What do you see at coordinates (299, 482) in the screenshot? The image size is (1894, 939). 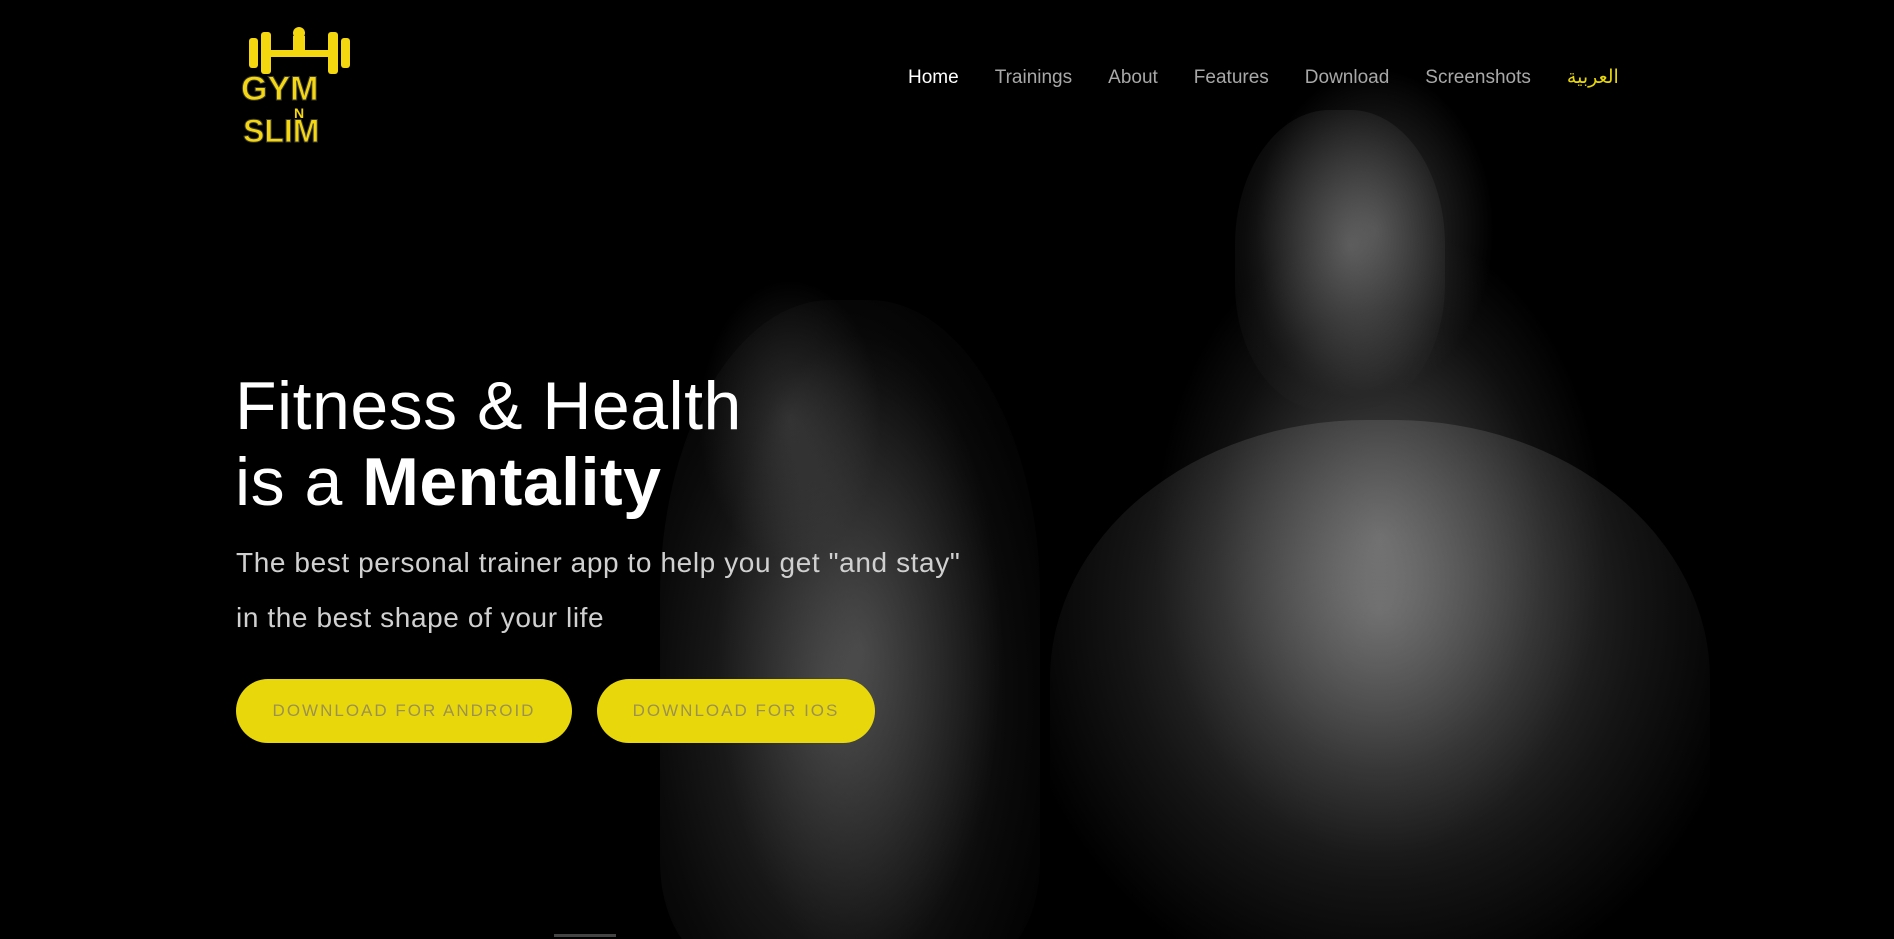 I see `hero-title-line2-prefix: is a` at bounding box center [299, 482].